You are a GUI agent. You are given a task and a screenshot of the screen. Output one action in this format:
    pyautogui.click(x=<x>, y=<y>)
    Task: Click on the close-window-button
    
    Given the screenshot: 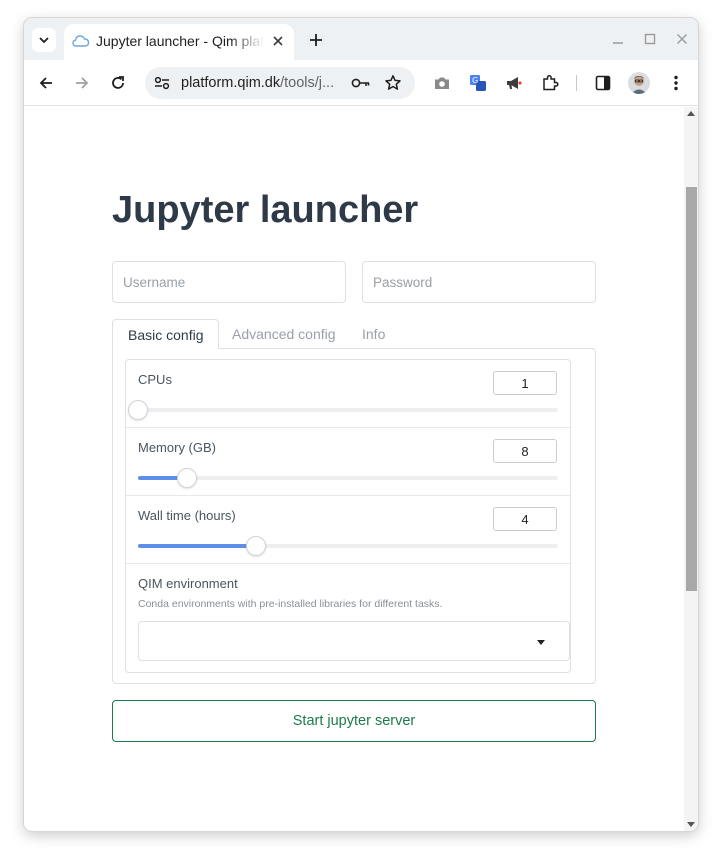 What is the action you would take?
    pyautogui.click(x=682, y=39)
    